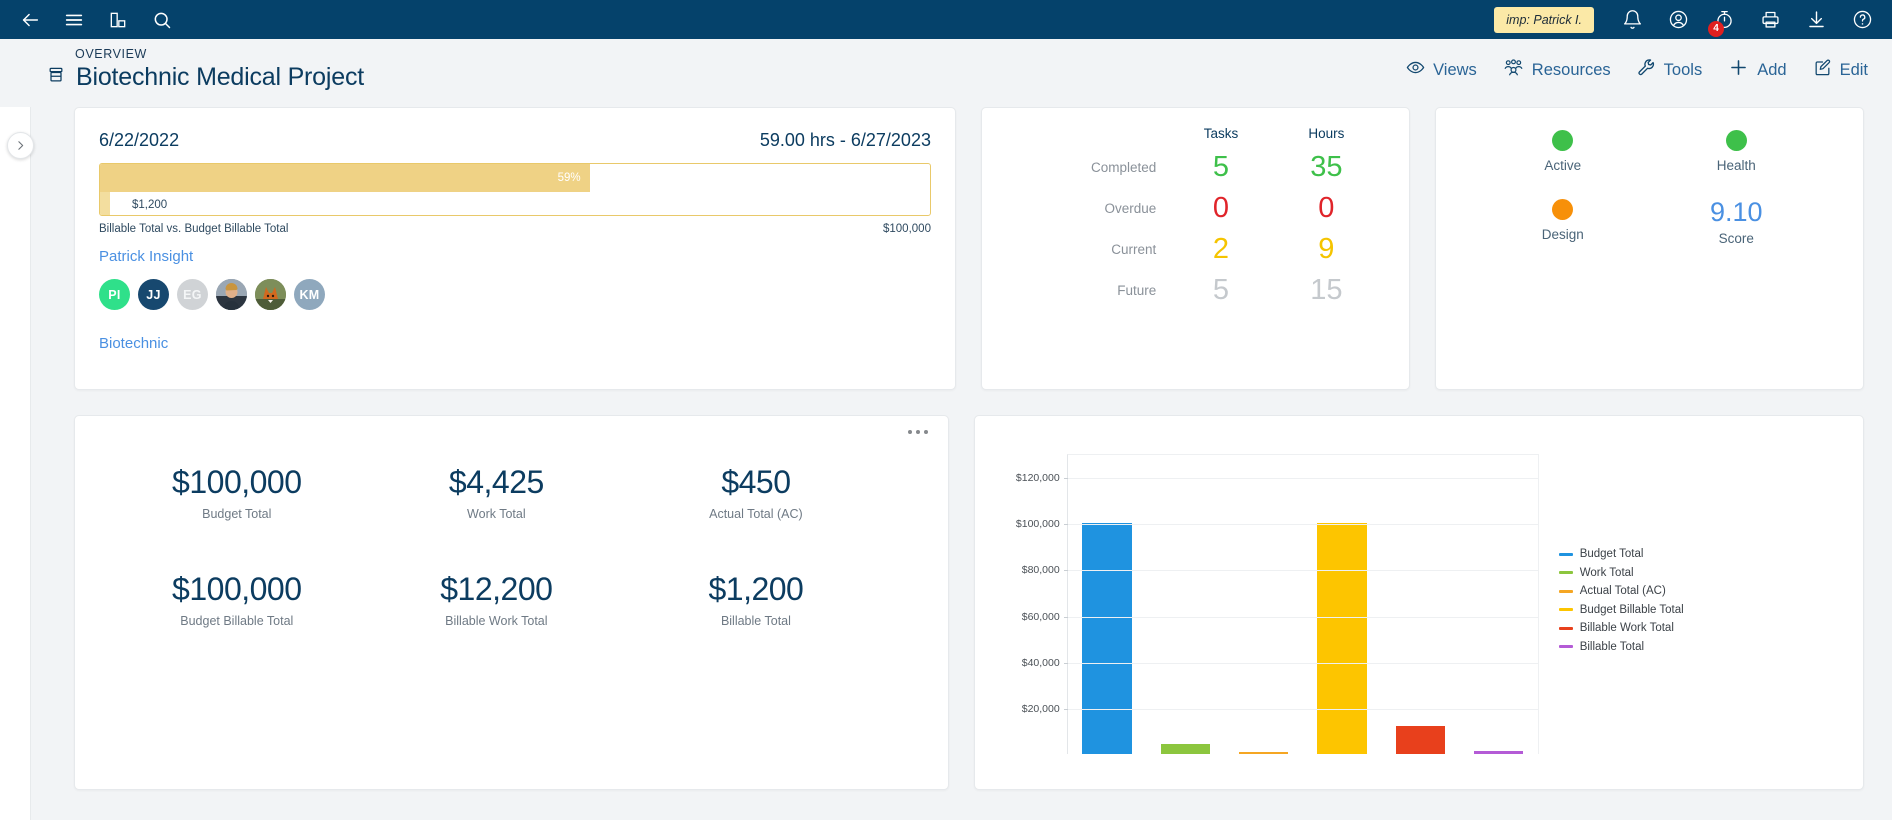  I want to click on patrick-insight-link: Patrick Insight, so click(515, 256).